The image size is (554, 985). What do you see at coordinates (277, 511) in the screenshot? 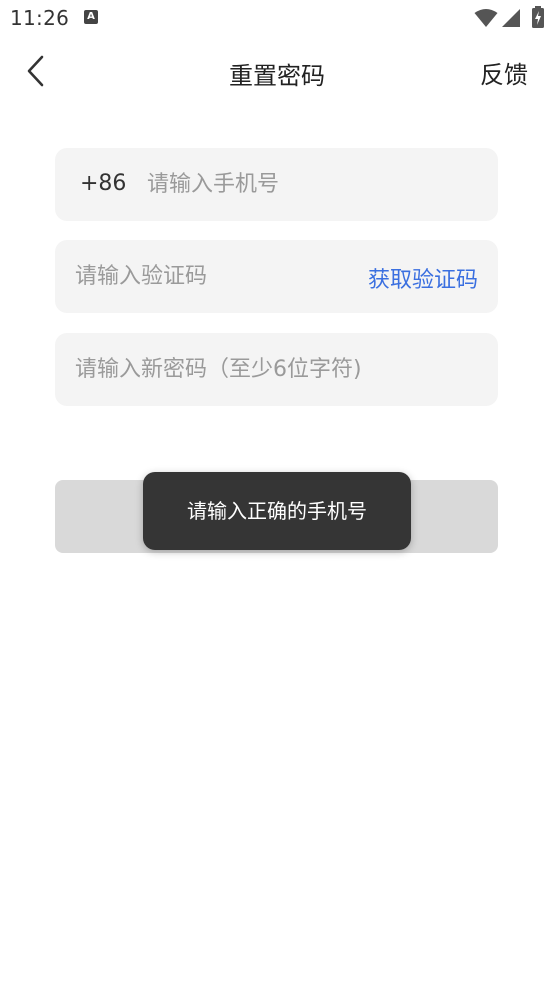
I see `toast-message: 请输入正确的手机号` at bounding box center [277, 511].